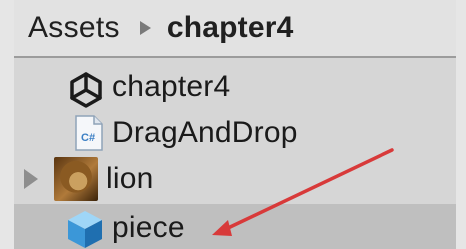 Image resolution: width=466 pixels, height=249 pixels. Describe the element at coordinates (31, 179) in the screenshot. I see `expand-arrow-icon` at that location.